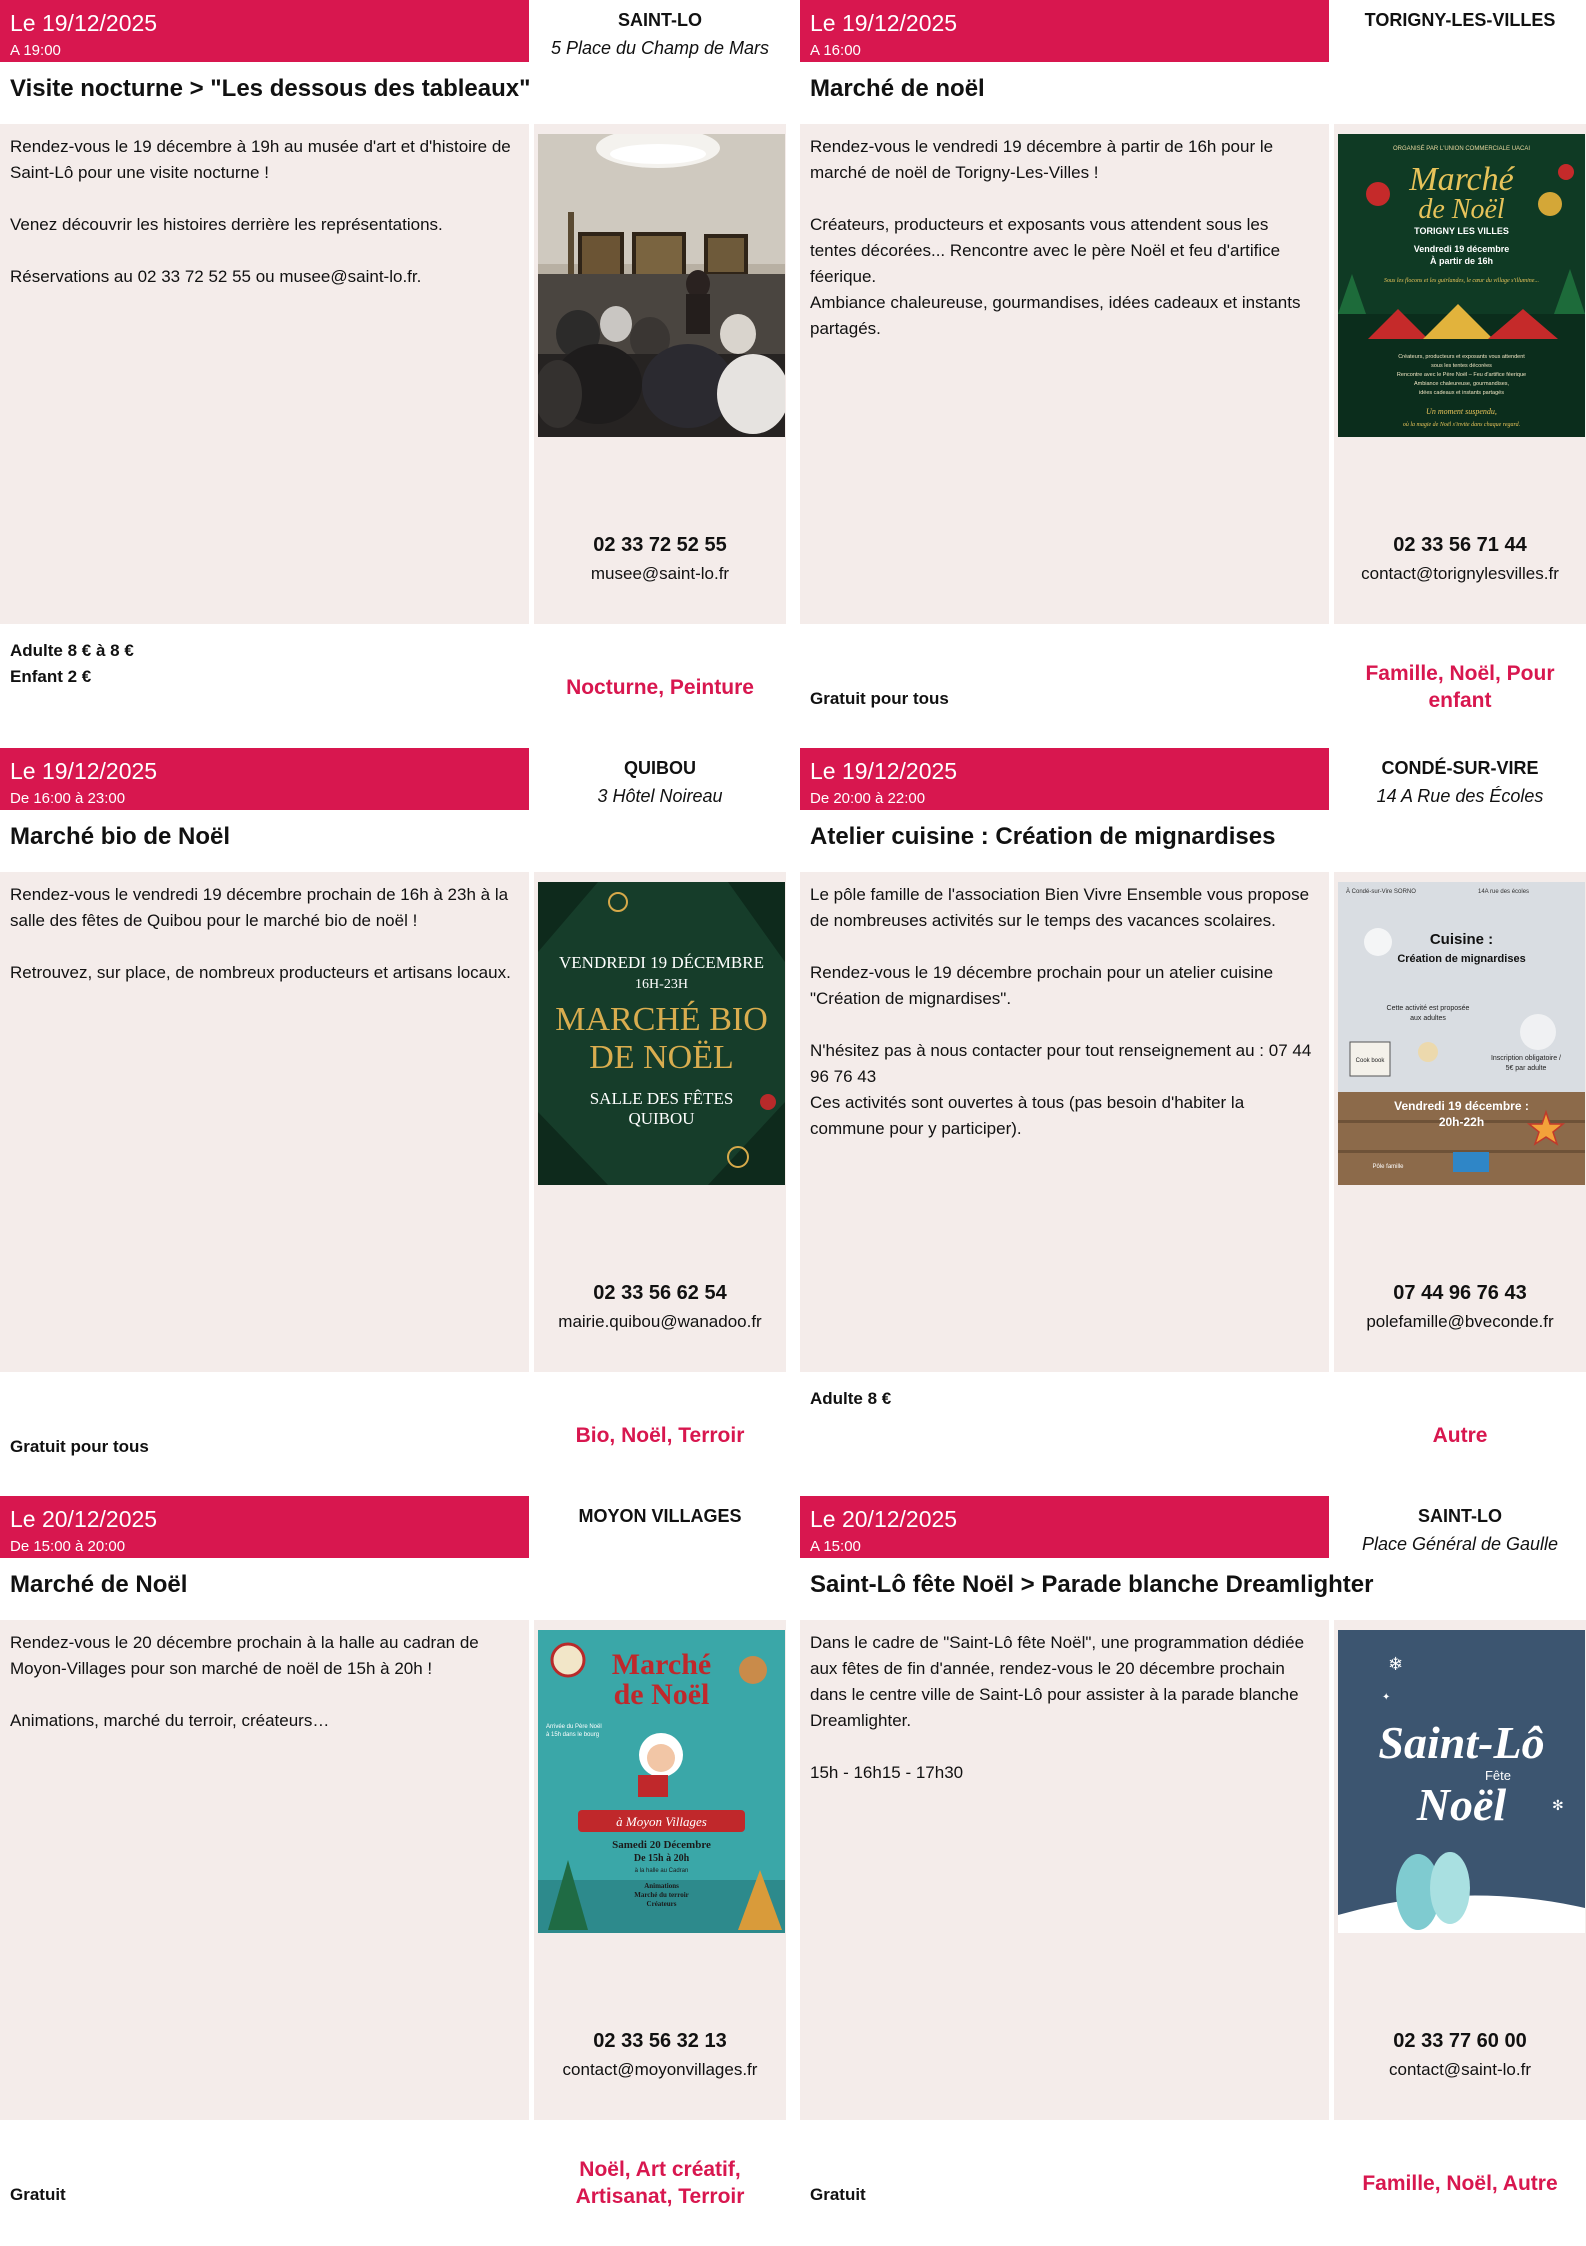 The width and height of the screenshot is (1586, 2246). Describe the element at coordinates (1460, 2070) in the screenshot. I see `event-email: contact@saint-lo.fr` at that location.